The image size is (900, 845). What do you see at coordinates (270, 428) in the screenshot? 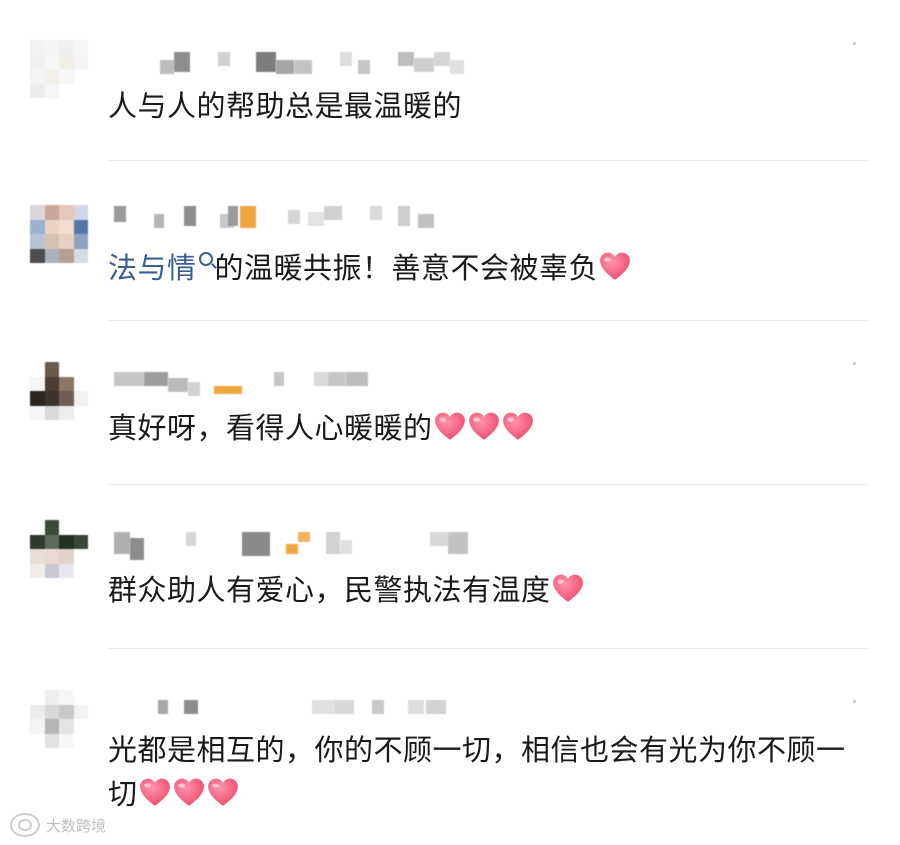
I see `comment-text-content: 真好呀，看得人心暖暖的` at bounding box center [270, 428].